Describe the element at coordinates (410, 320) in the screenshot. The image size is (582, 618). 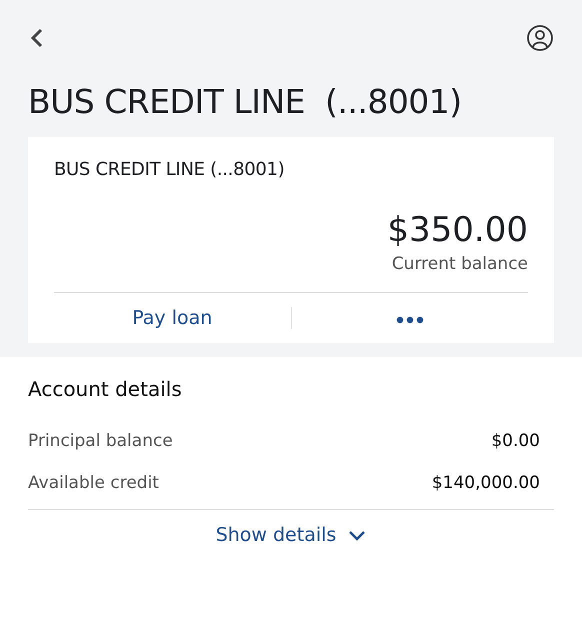
I see `more-icon` at that location.